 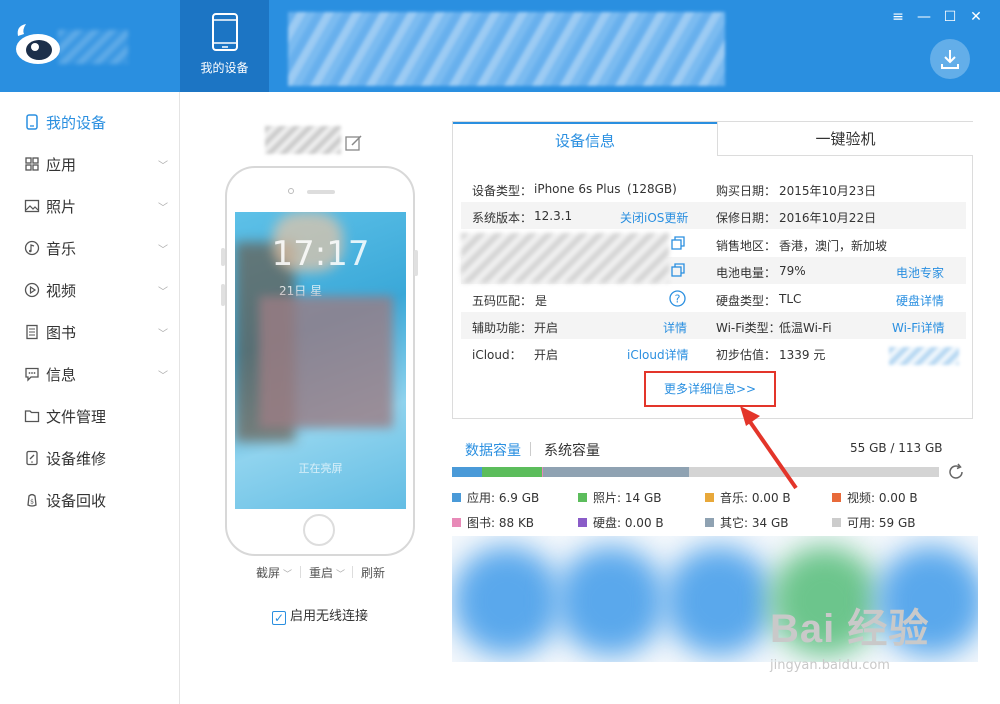 I want to click on wallpaper-obscured, so click(x=326, y=362).